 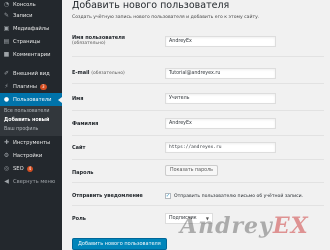 I want to click on collapse-icon: ◀, so click(x=6, y=181).